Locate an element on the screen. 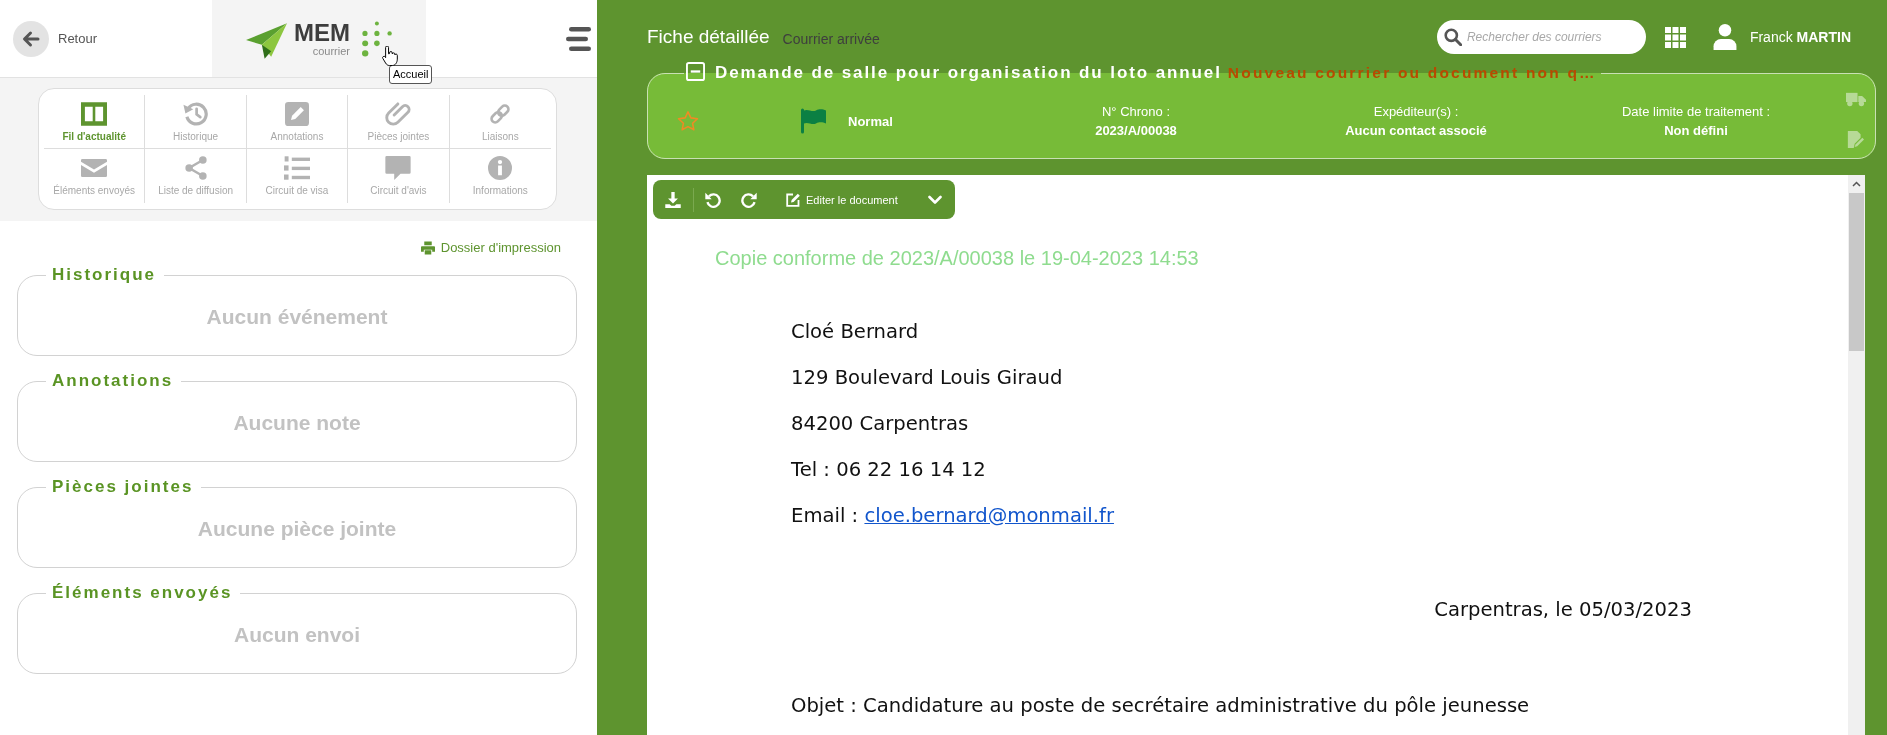  empty-message: Aucune pièce jointe is located at coordinates (297, 529).